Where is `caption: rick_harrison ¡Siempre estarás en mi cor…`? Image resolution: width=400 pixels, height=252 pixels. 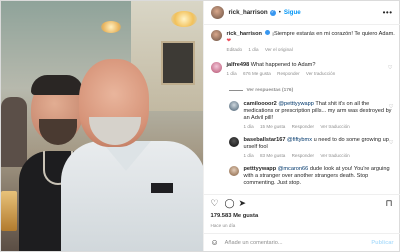
caption: rick_harrison ¡Siempre estarás en mi cor… is located at coordinates (303, 41).